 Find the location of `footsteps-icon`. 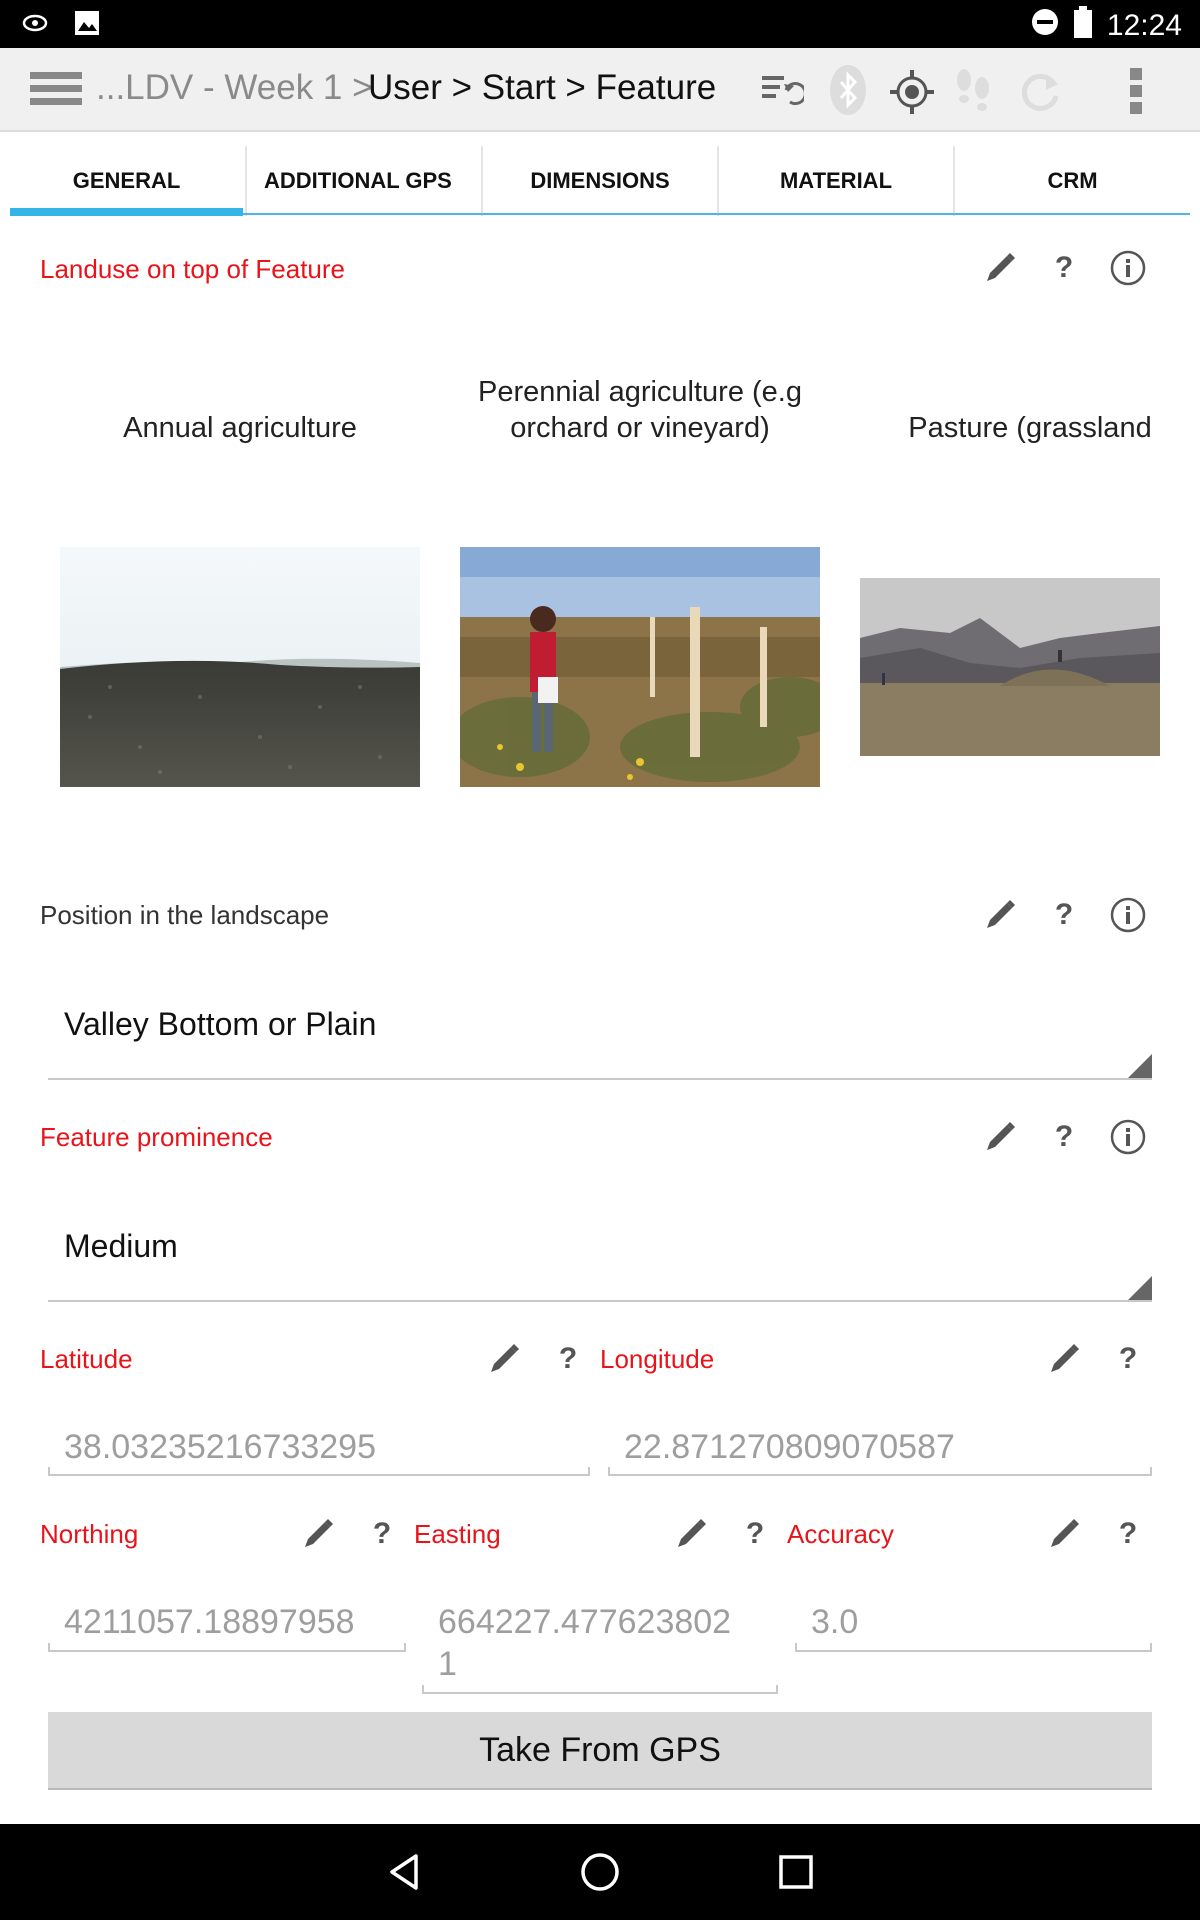

footsteps-icon is located at coordinates (974, 91).